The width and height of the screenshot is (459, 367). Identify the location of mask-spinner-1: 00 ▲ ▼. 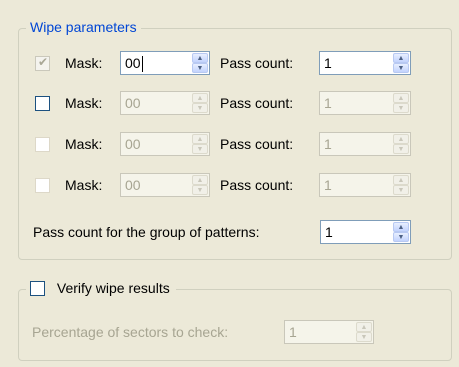
(165, 63).